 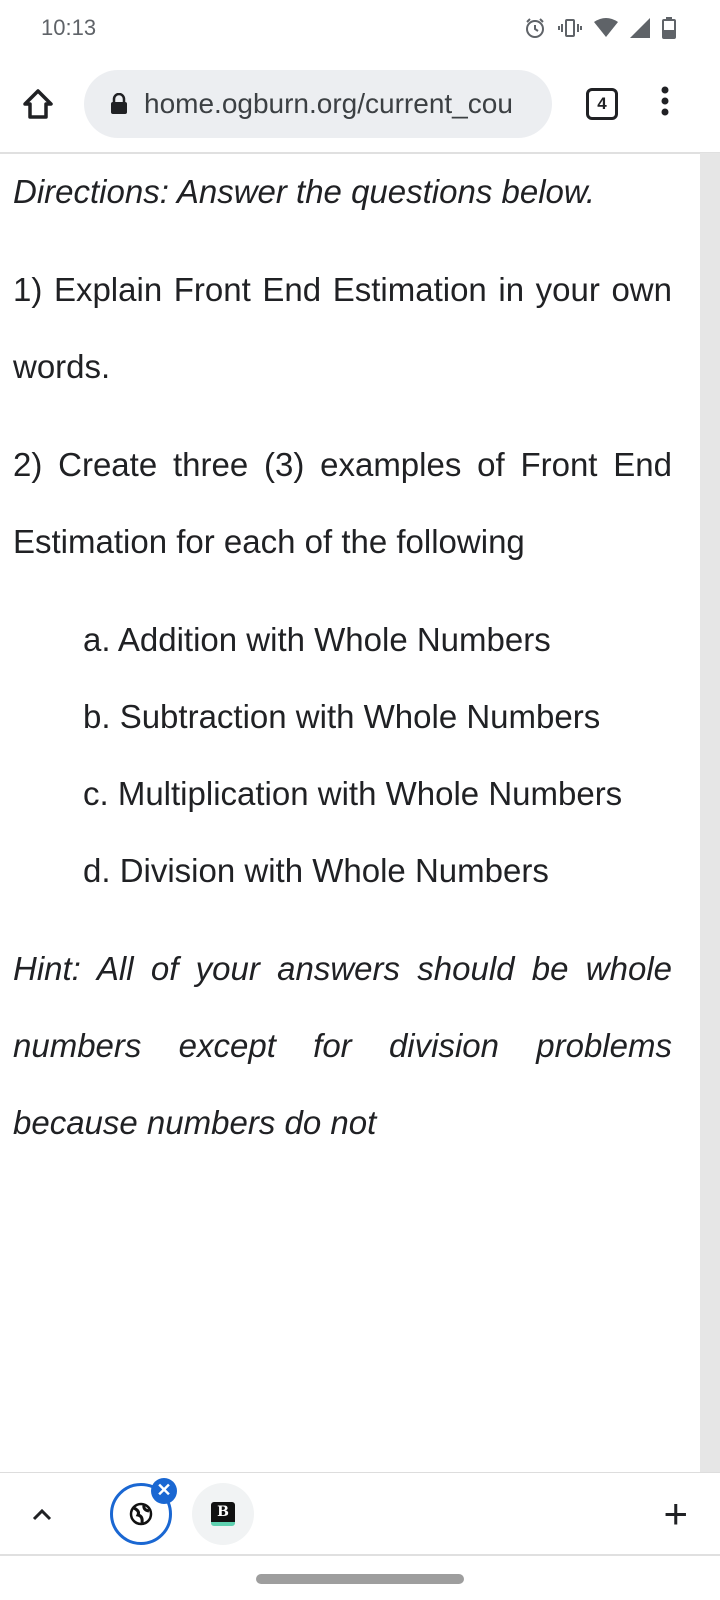 I want to click on scrollbar, so click(x=710, y=812).